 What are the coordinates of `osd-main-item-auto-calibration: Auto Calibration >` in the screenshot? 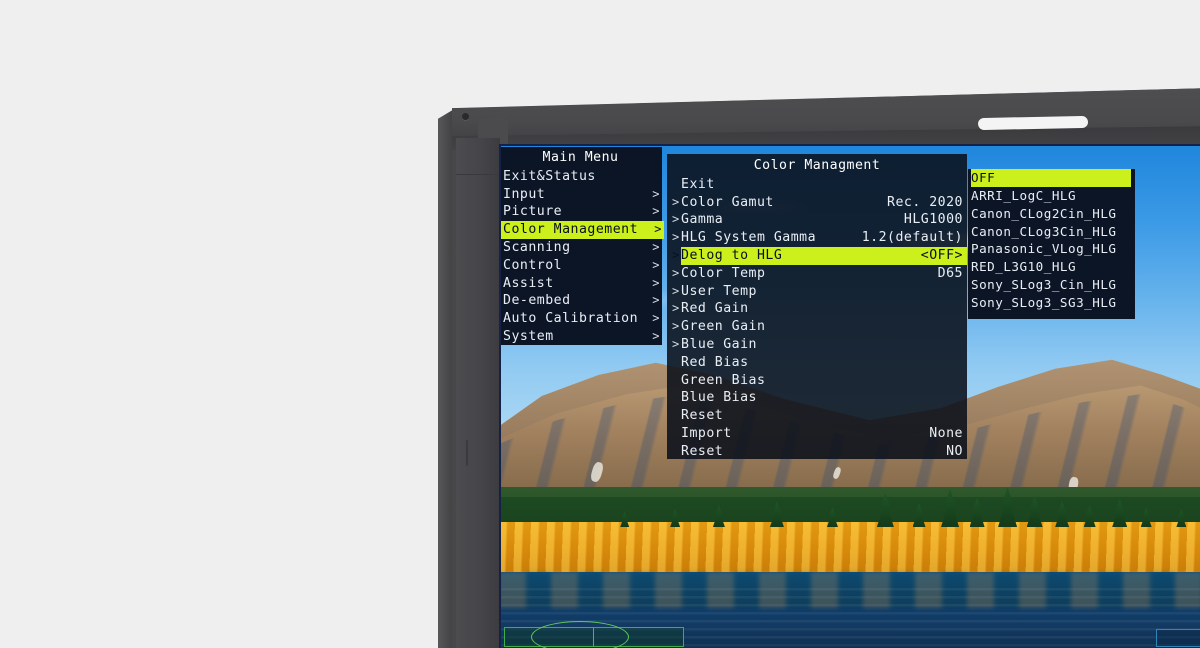 It's located at (582, 319).